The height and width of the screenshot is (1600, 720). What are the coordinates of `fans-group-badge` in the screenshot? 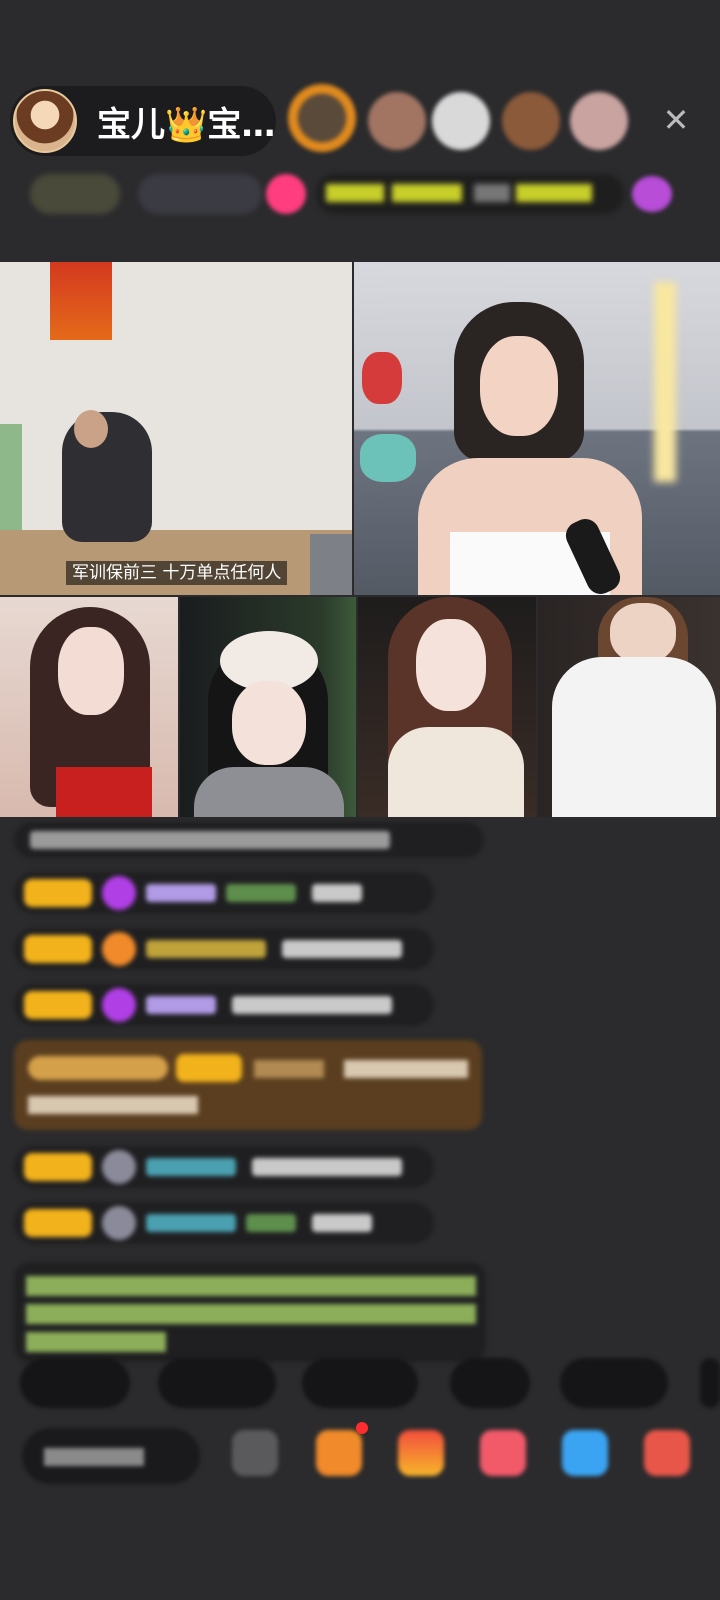 It's located at (75, 194).